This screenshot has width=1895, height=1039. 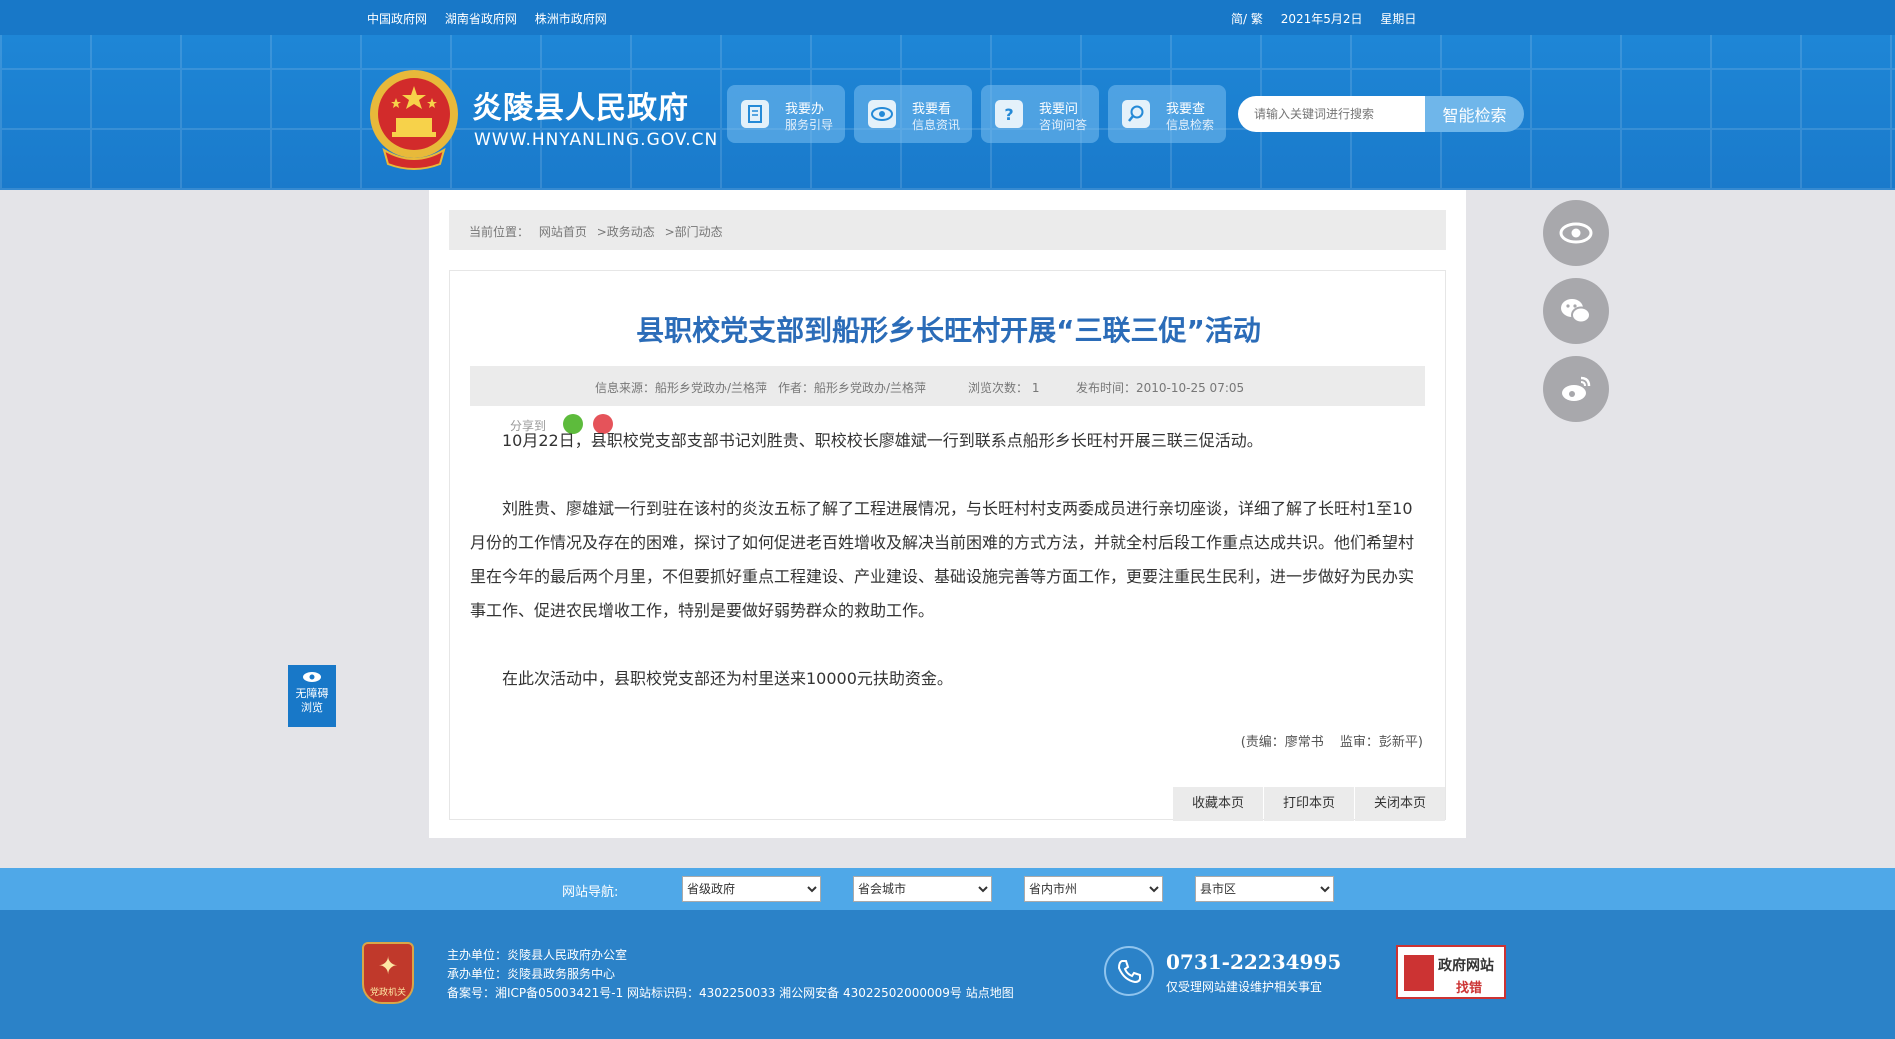 I want to click on contact-phone: 0731-22234995, so click(x=1254, y=962).